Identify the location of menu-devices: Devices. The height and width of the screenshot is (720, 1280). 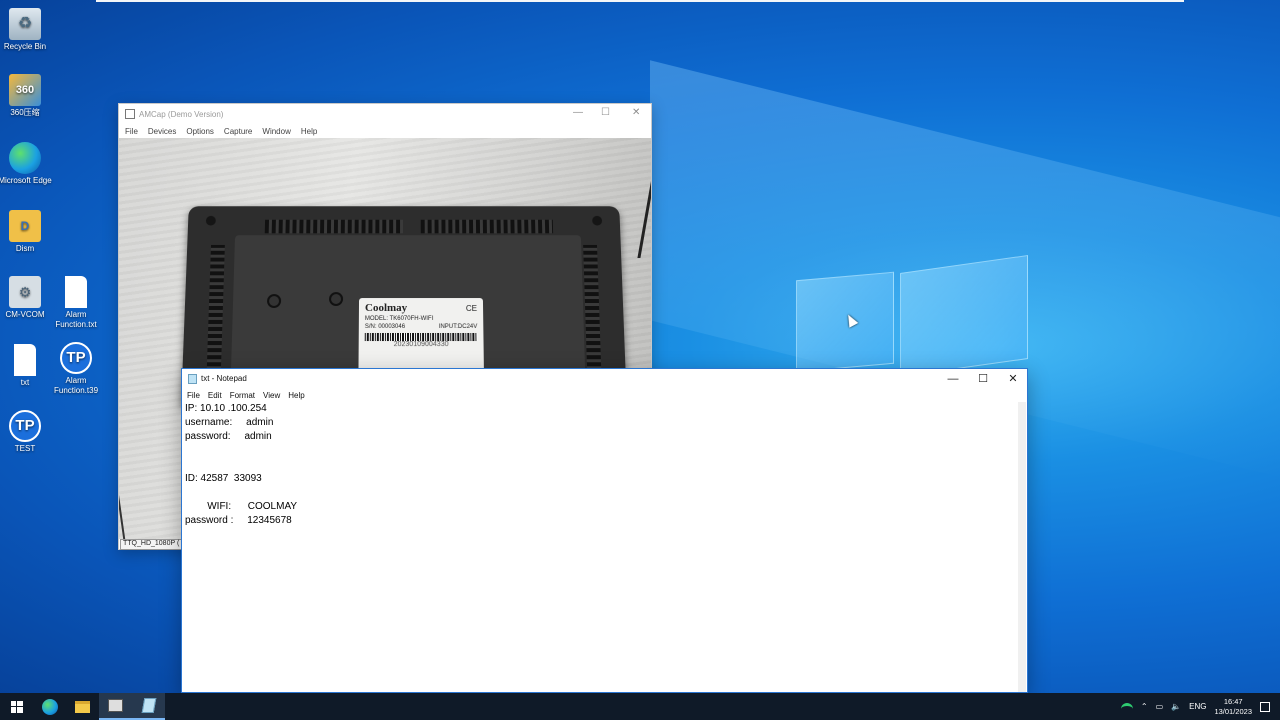
(162, 131).